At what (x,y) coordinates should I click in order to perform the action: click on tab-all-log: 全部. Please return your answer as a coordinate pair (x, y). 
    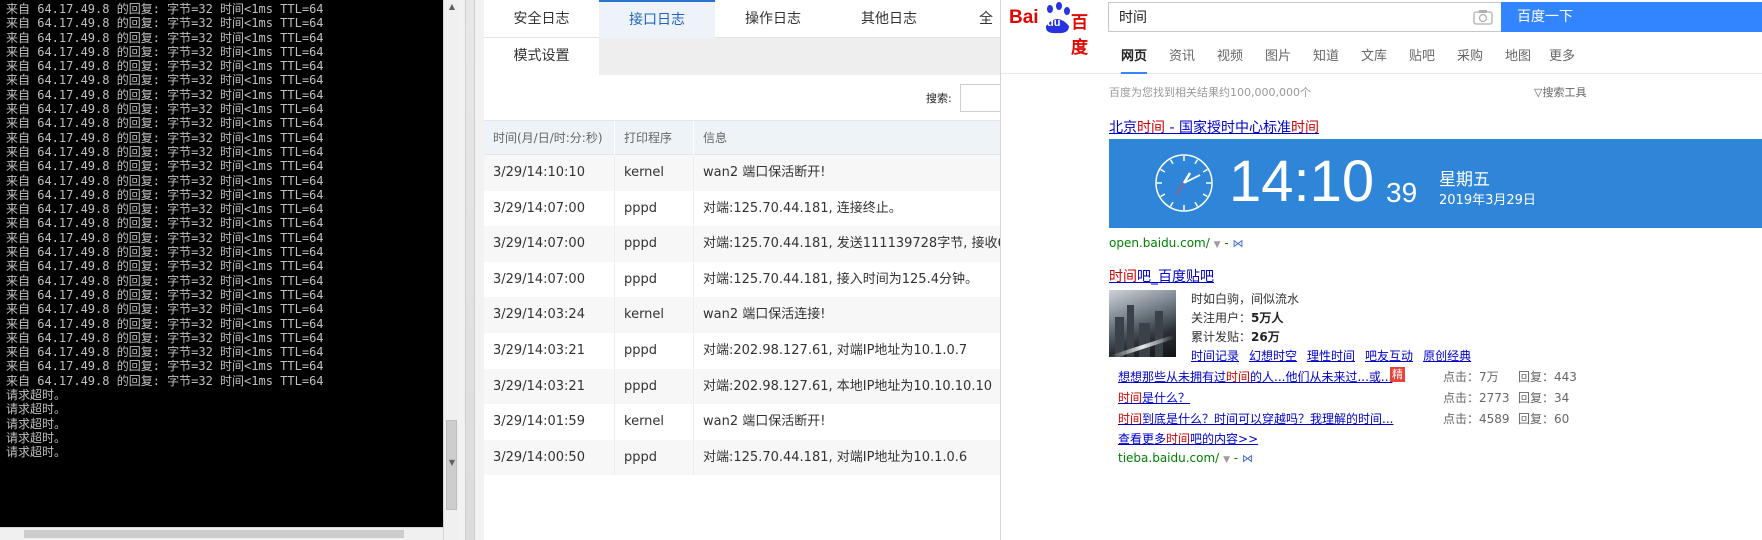
    Looking at the image, I should click on (975, 32).